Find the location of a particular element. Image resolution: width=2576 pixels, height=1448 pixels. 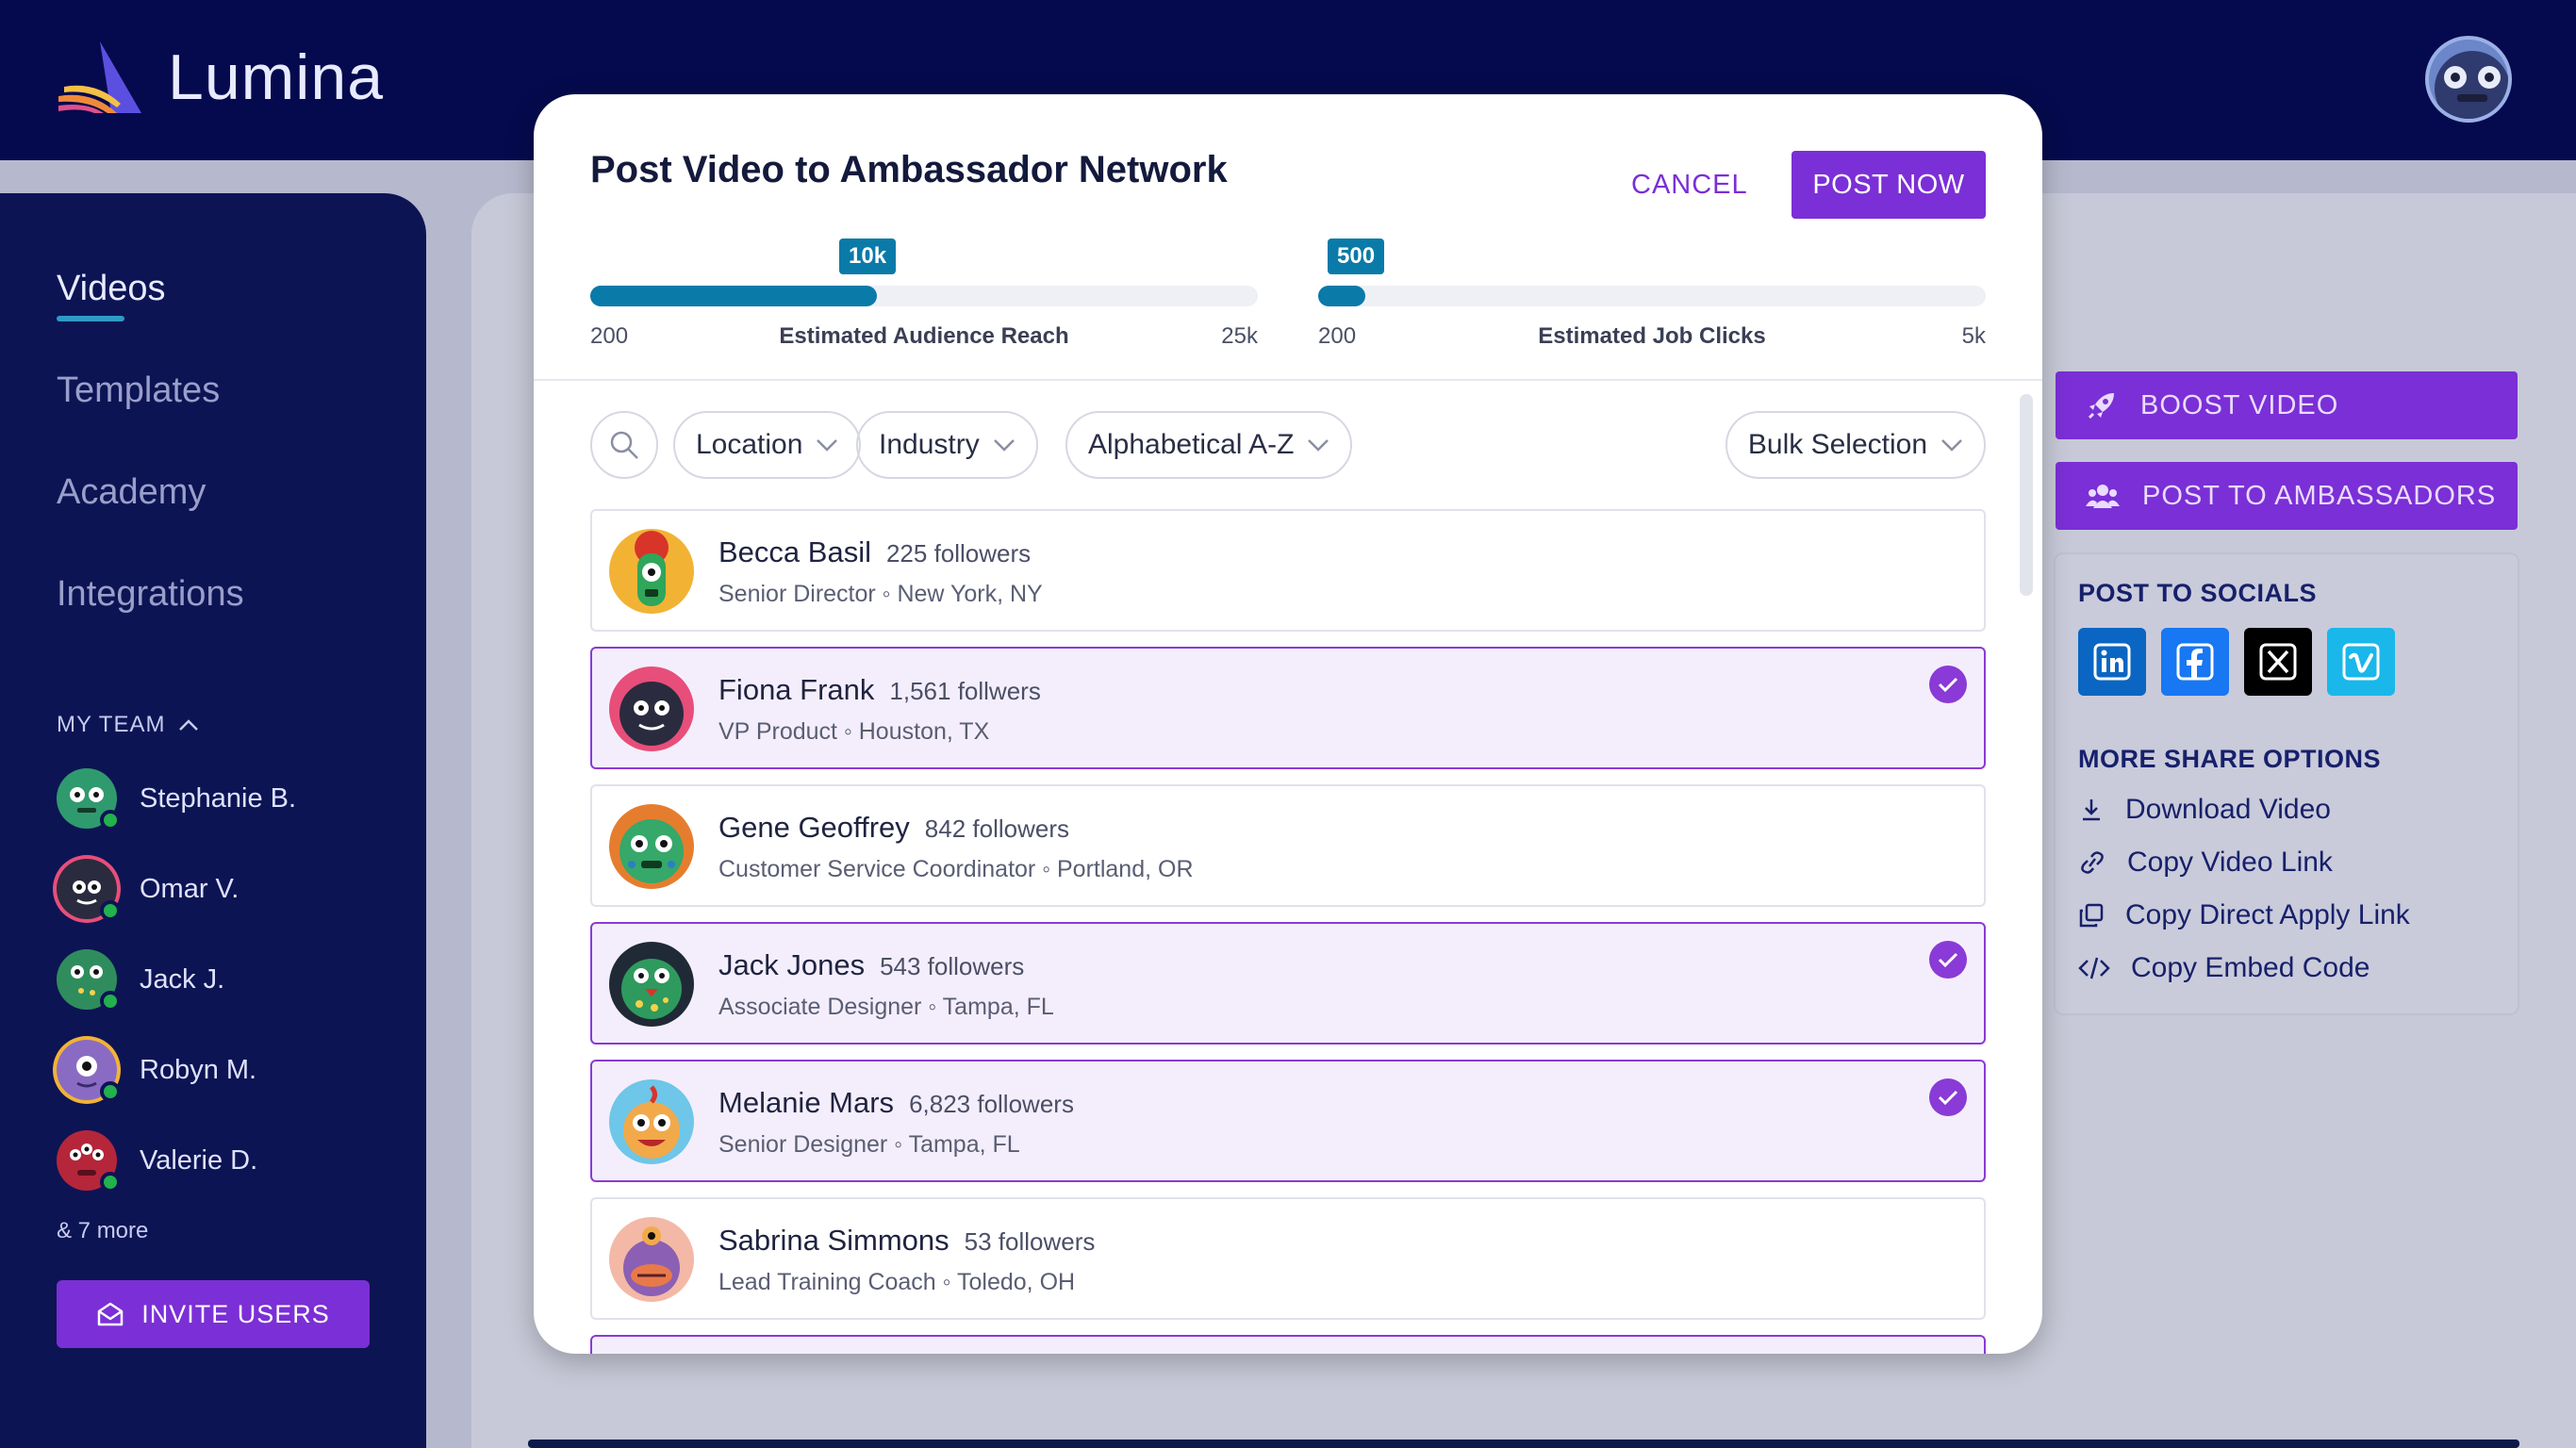

job-clicks-track is located at coordinates (1652, 296).